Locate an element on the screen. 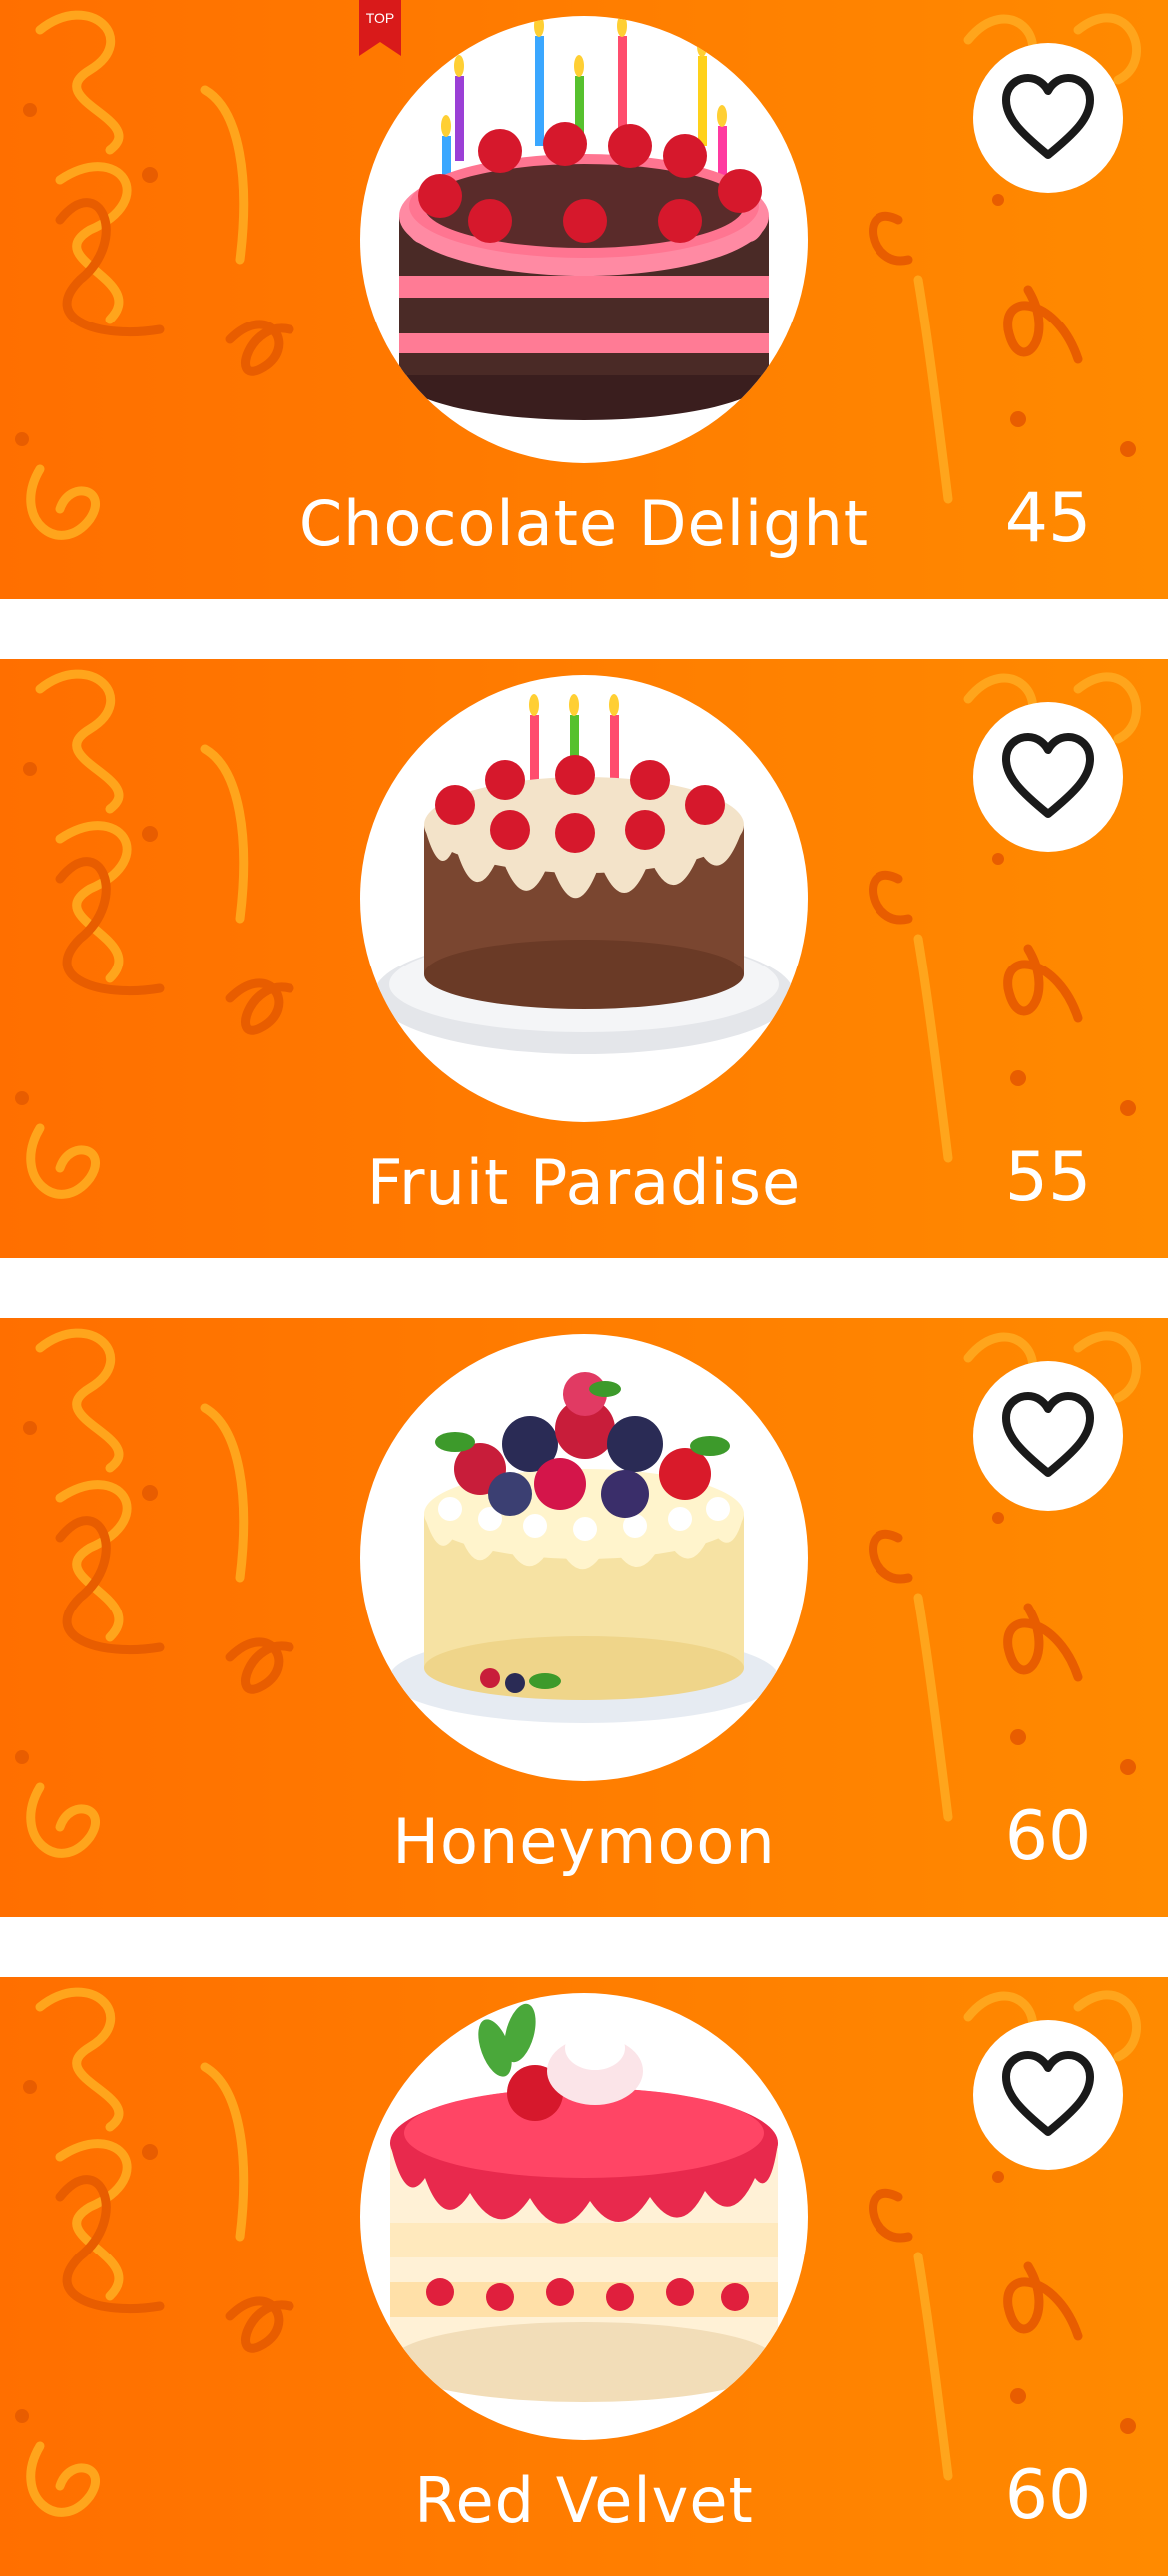 This screenshot has height=2576, width=1168. cake-name: Honeymoon is located at coordinates (584, 1841).